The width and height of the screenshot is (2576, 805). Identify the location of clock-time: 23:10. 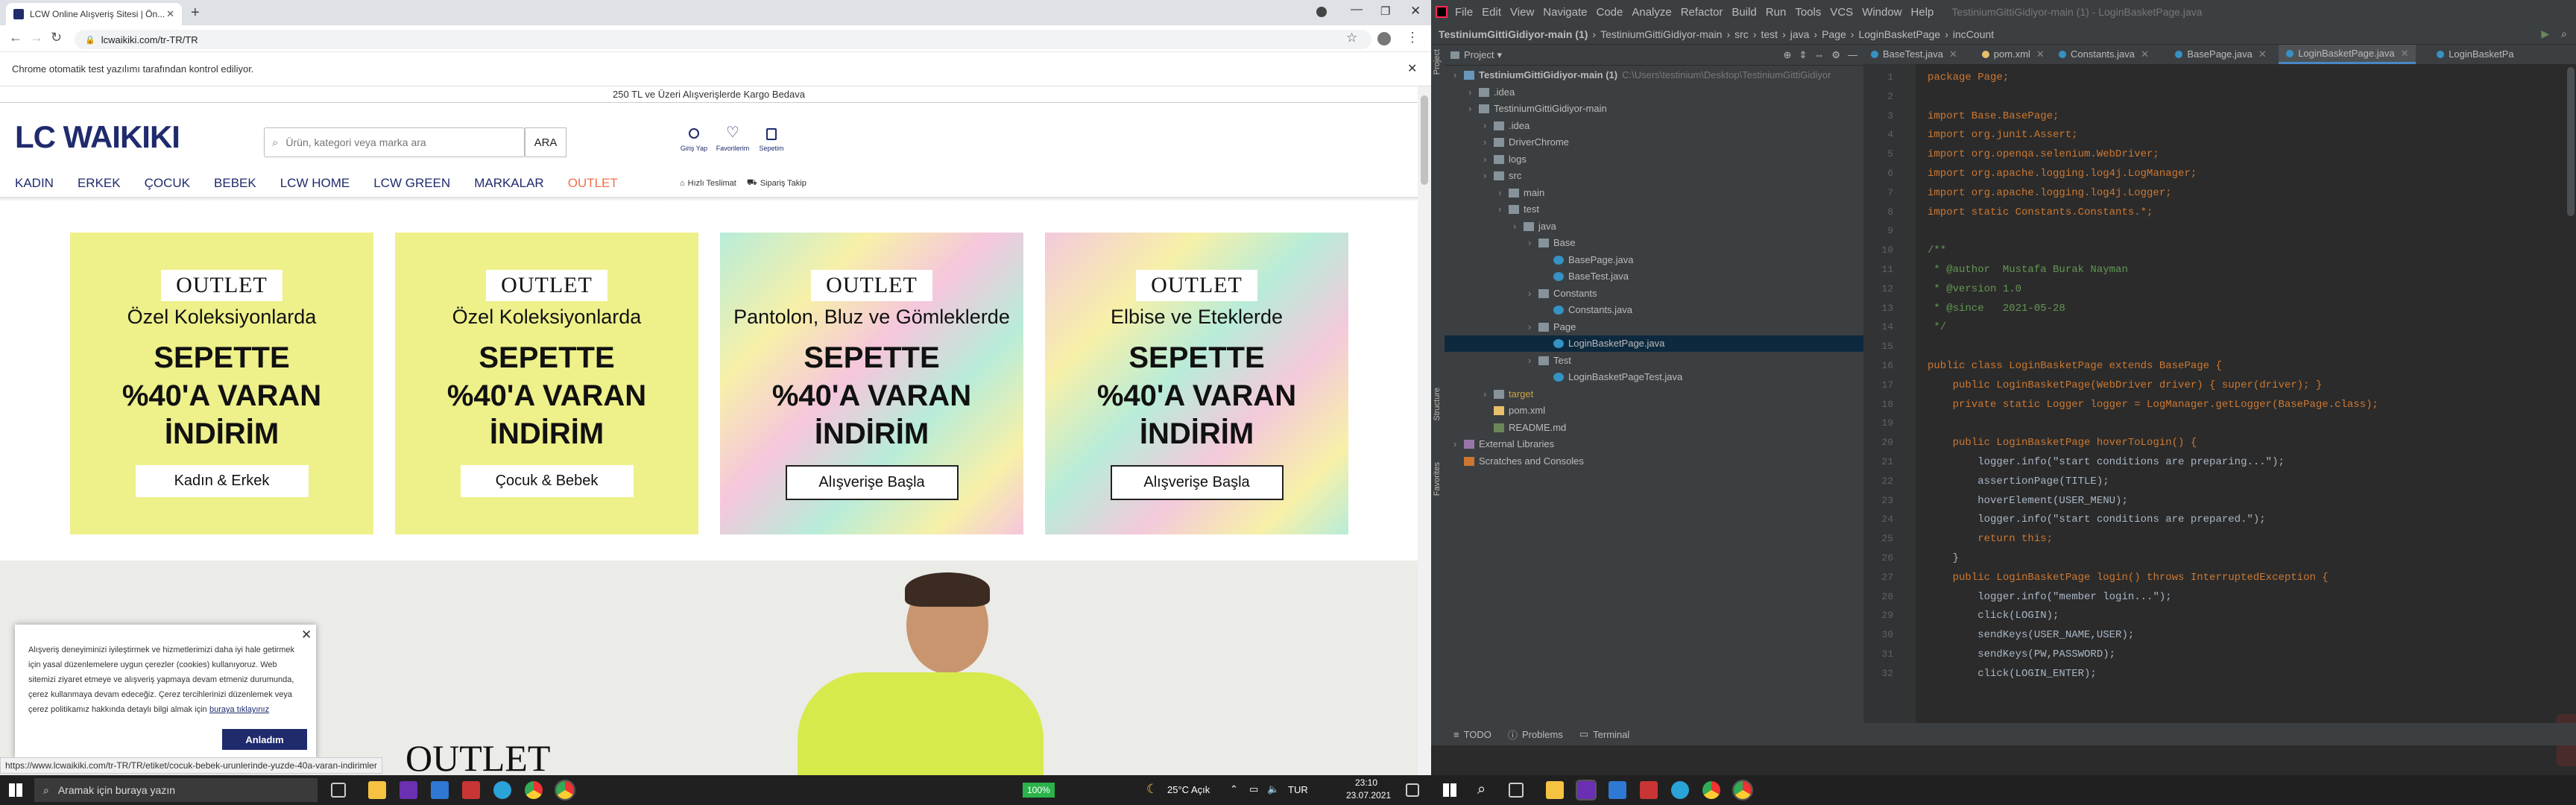
(1366, 782).